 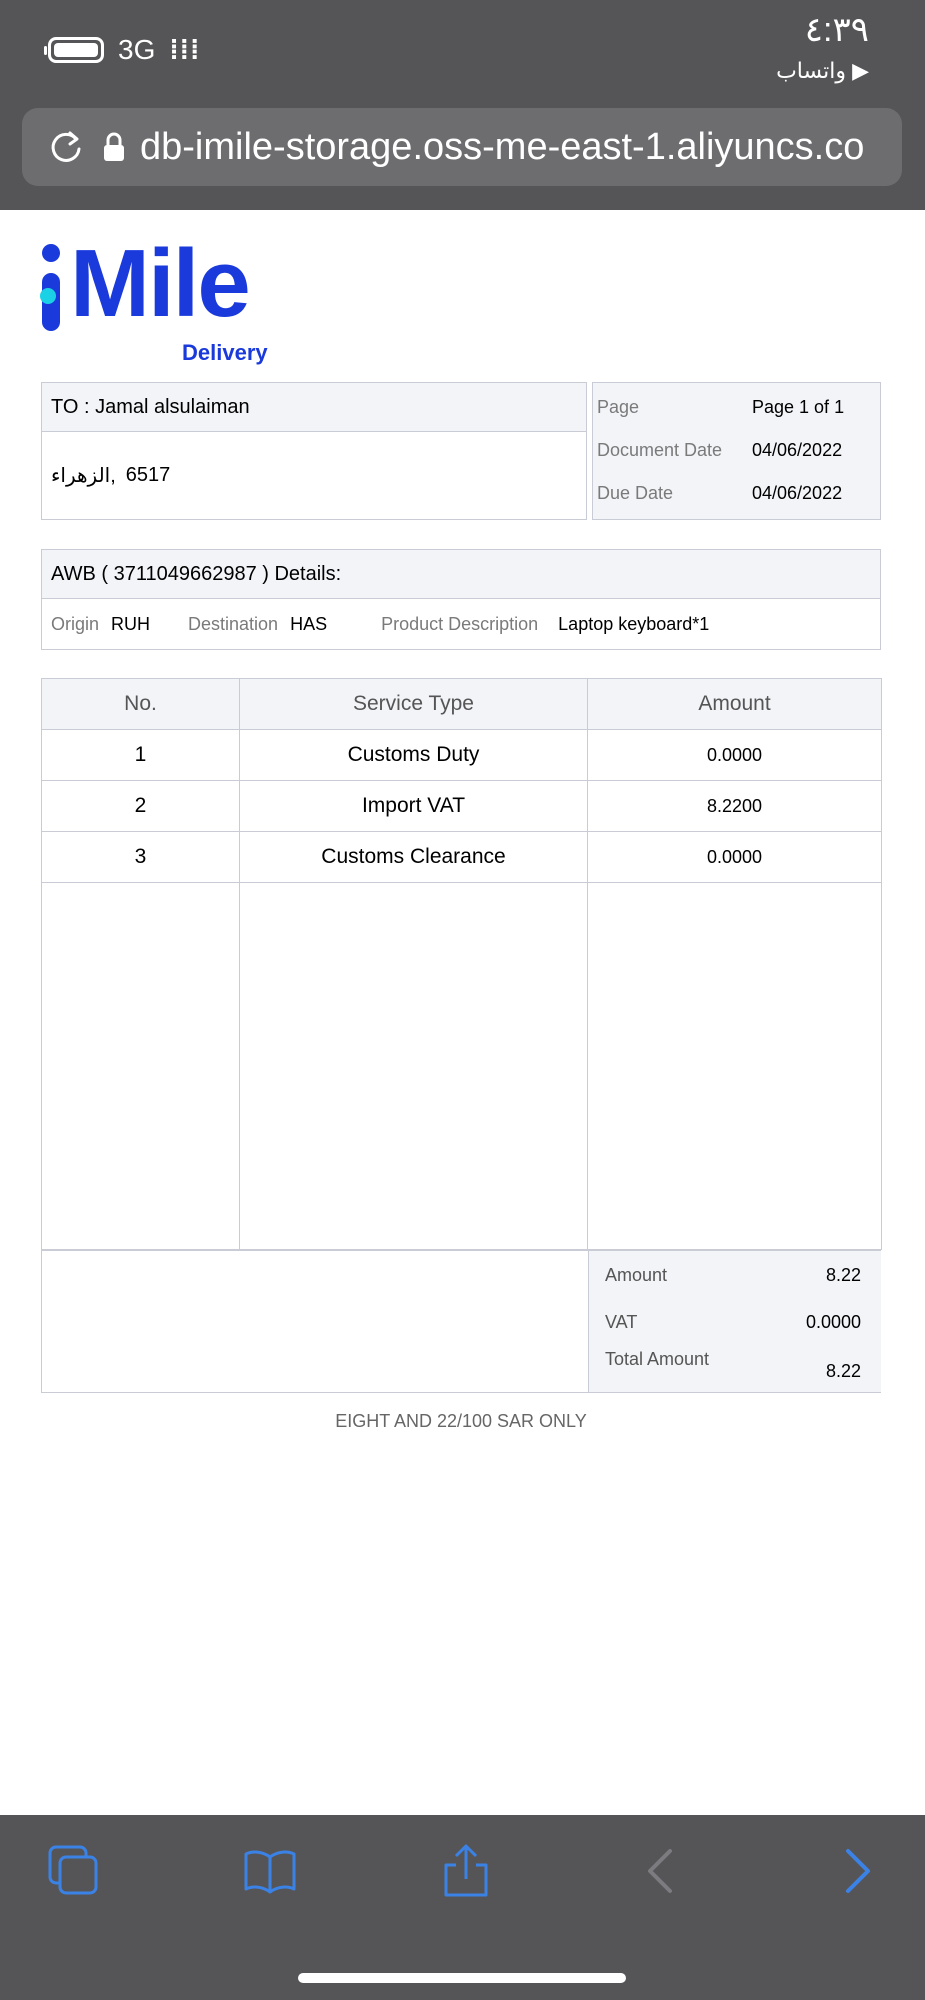 What do you see at coordinates (314, 407) in the screenshot?
I see `recipient-name: TO : Jamal alsulaiman` at bounding box center [314, 407].